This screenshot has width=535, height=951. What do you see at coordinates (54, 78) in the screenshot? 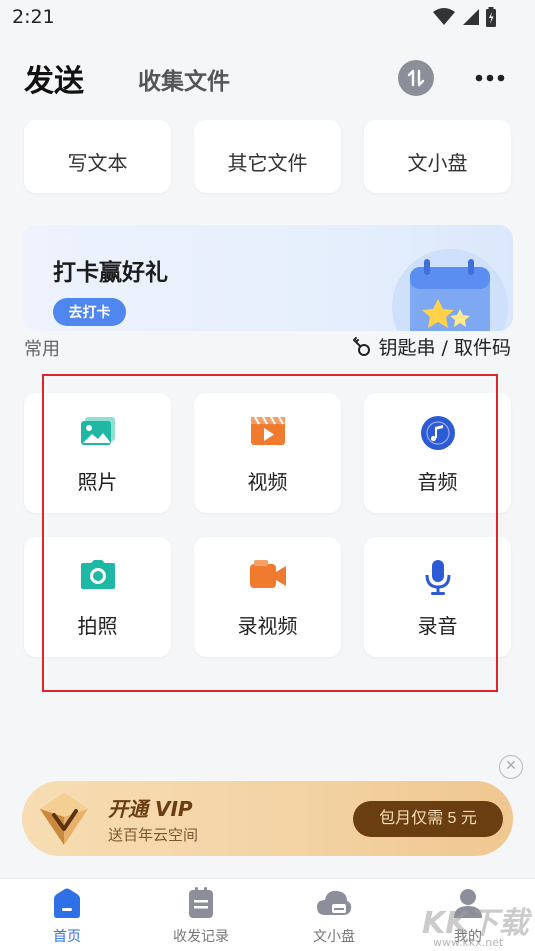
I see `tab-send: 发送` at bounding box center [54, 78].